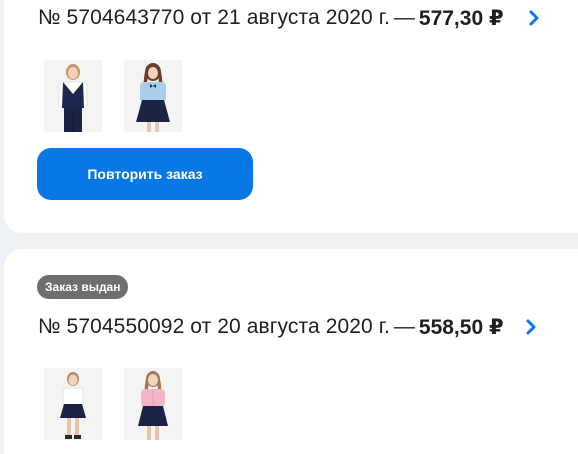 The width and height of the screenshot is (578, 454). Describe the element at coordinates (214, 17) in the screenshot. I see `order-title: № 5704643770 от 21 августа 2020 г.` at that location.